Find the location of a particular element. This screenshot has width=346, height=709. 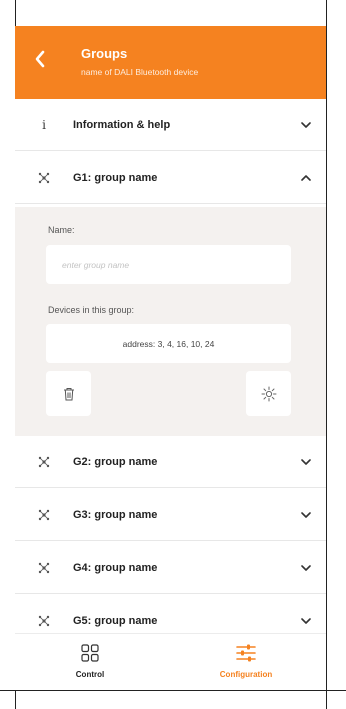

chevron-up-icon is located at coordinates (306, 177).